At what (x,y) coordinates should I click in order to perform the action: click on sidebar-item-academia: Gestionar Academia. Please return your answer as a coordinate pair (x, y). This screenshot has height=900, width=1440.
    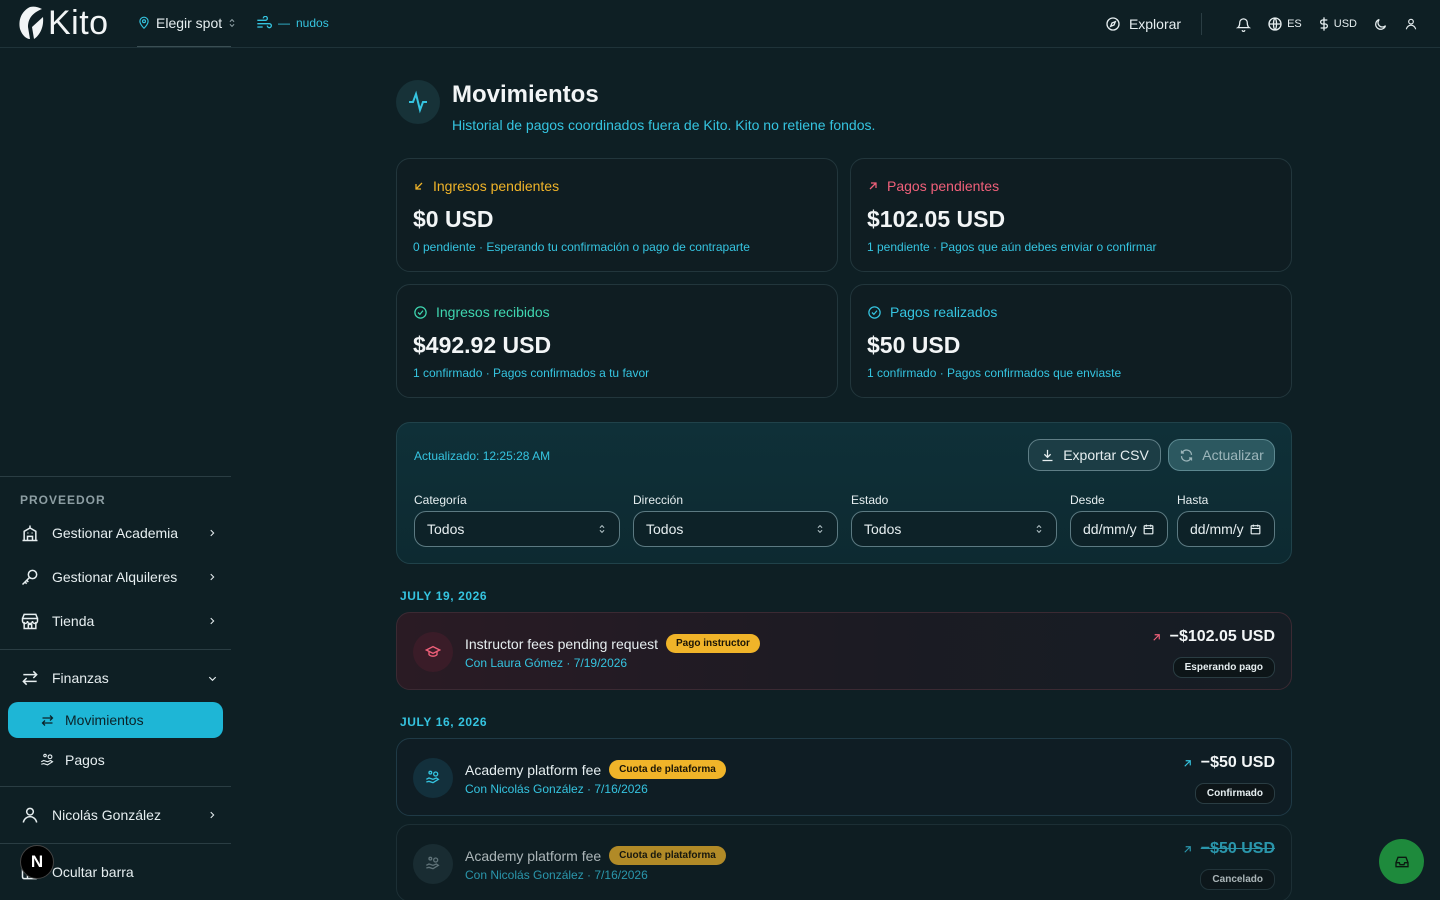
    Looking at the image, I should click on (120, 533).